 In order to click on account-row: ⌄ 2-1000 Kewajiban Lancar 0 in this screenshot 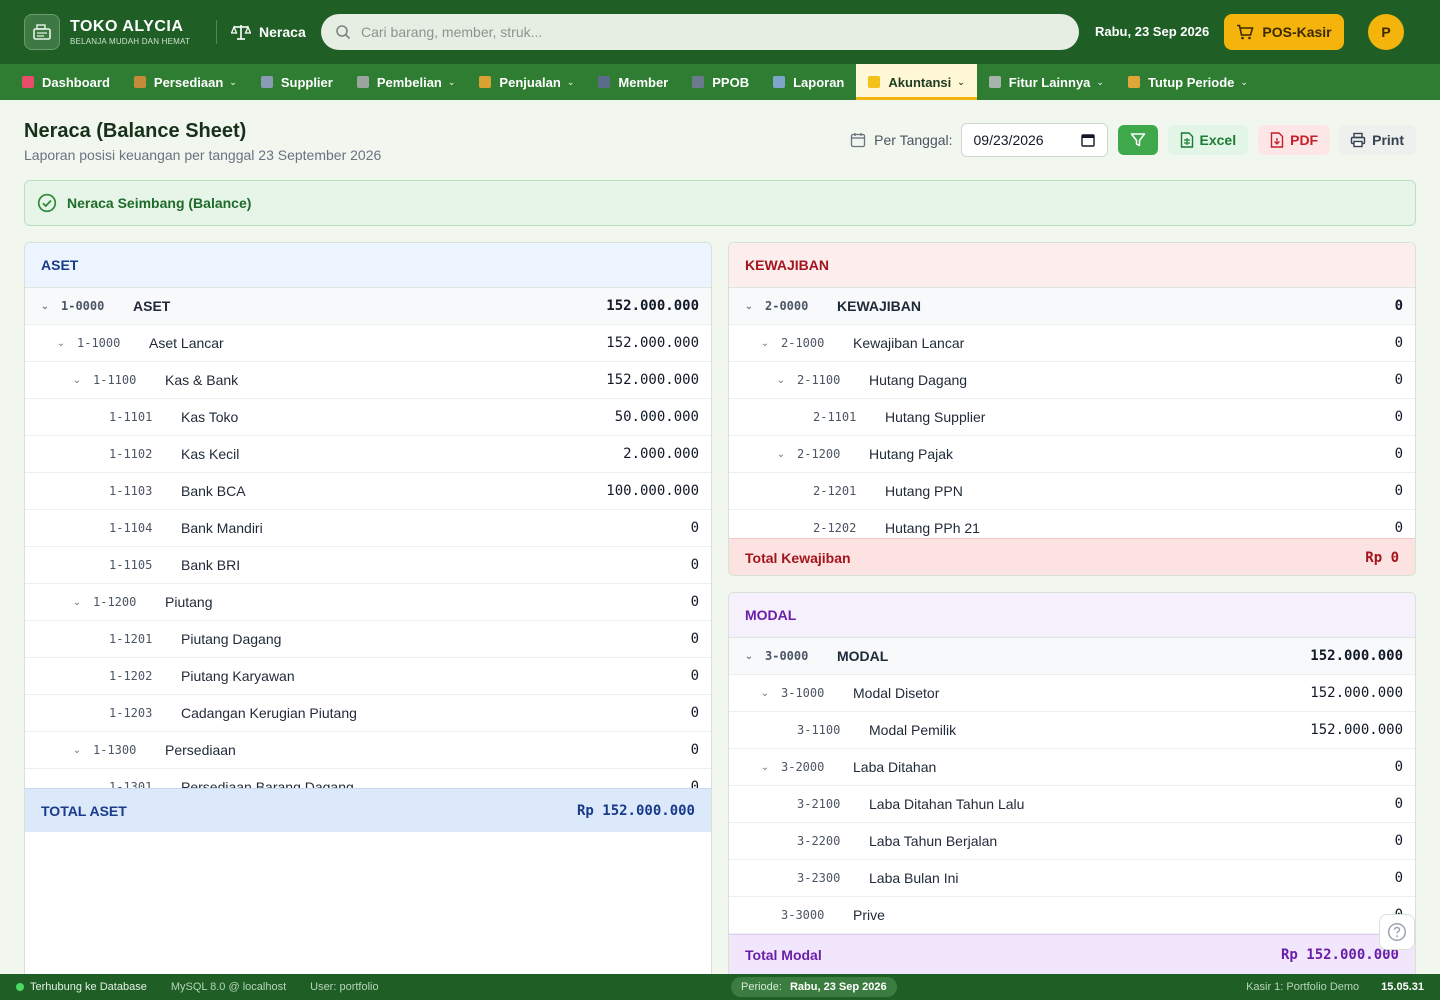, I will do `click(1072, 343)`.